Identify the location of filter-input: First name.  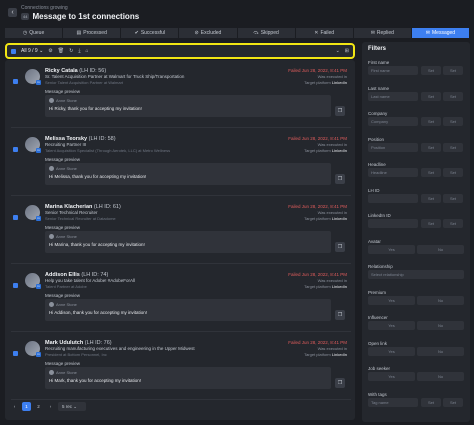
(393, 70).